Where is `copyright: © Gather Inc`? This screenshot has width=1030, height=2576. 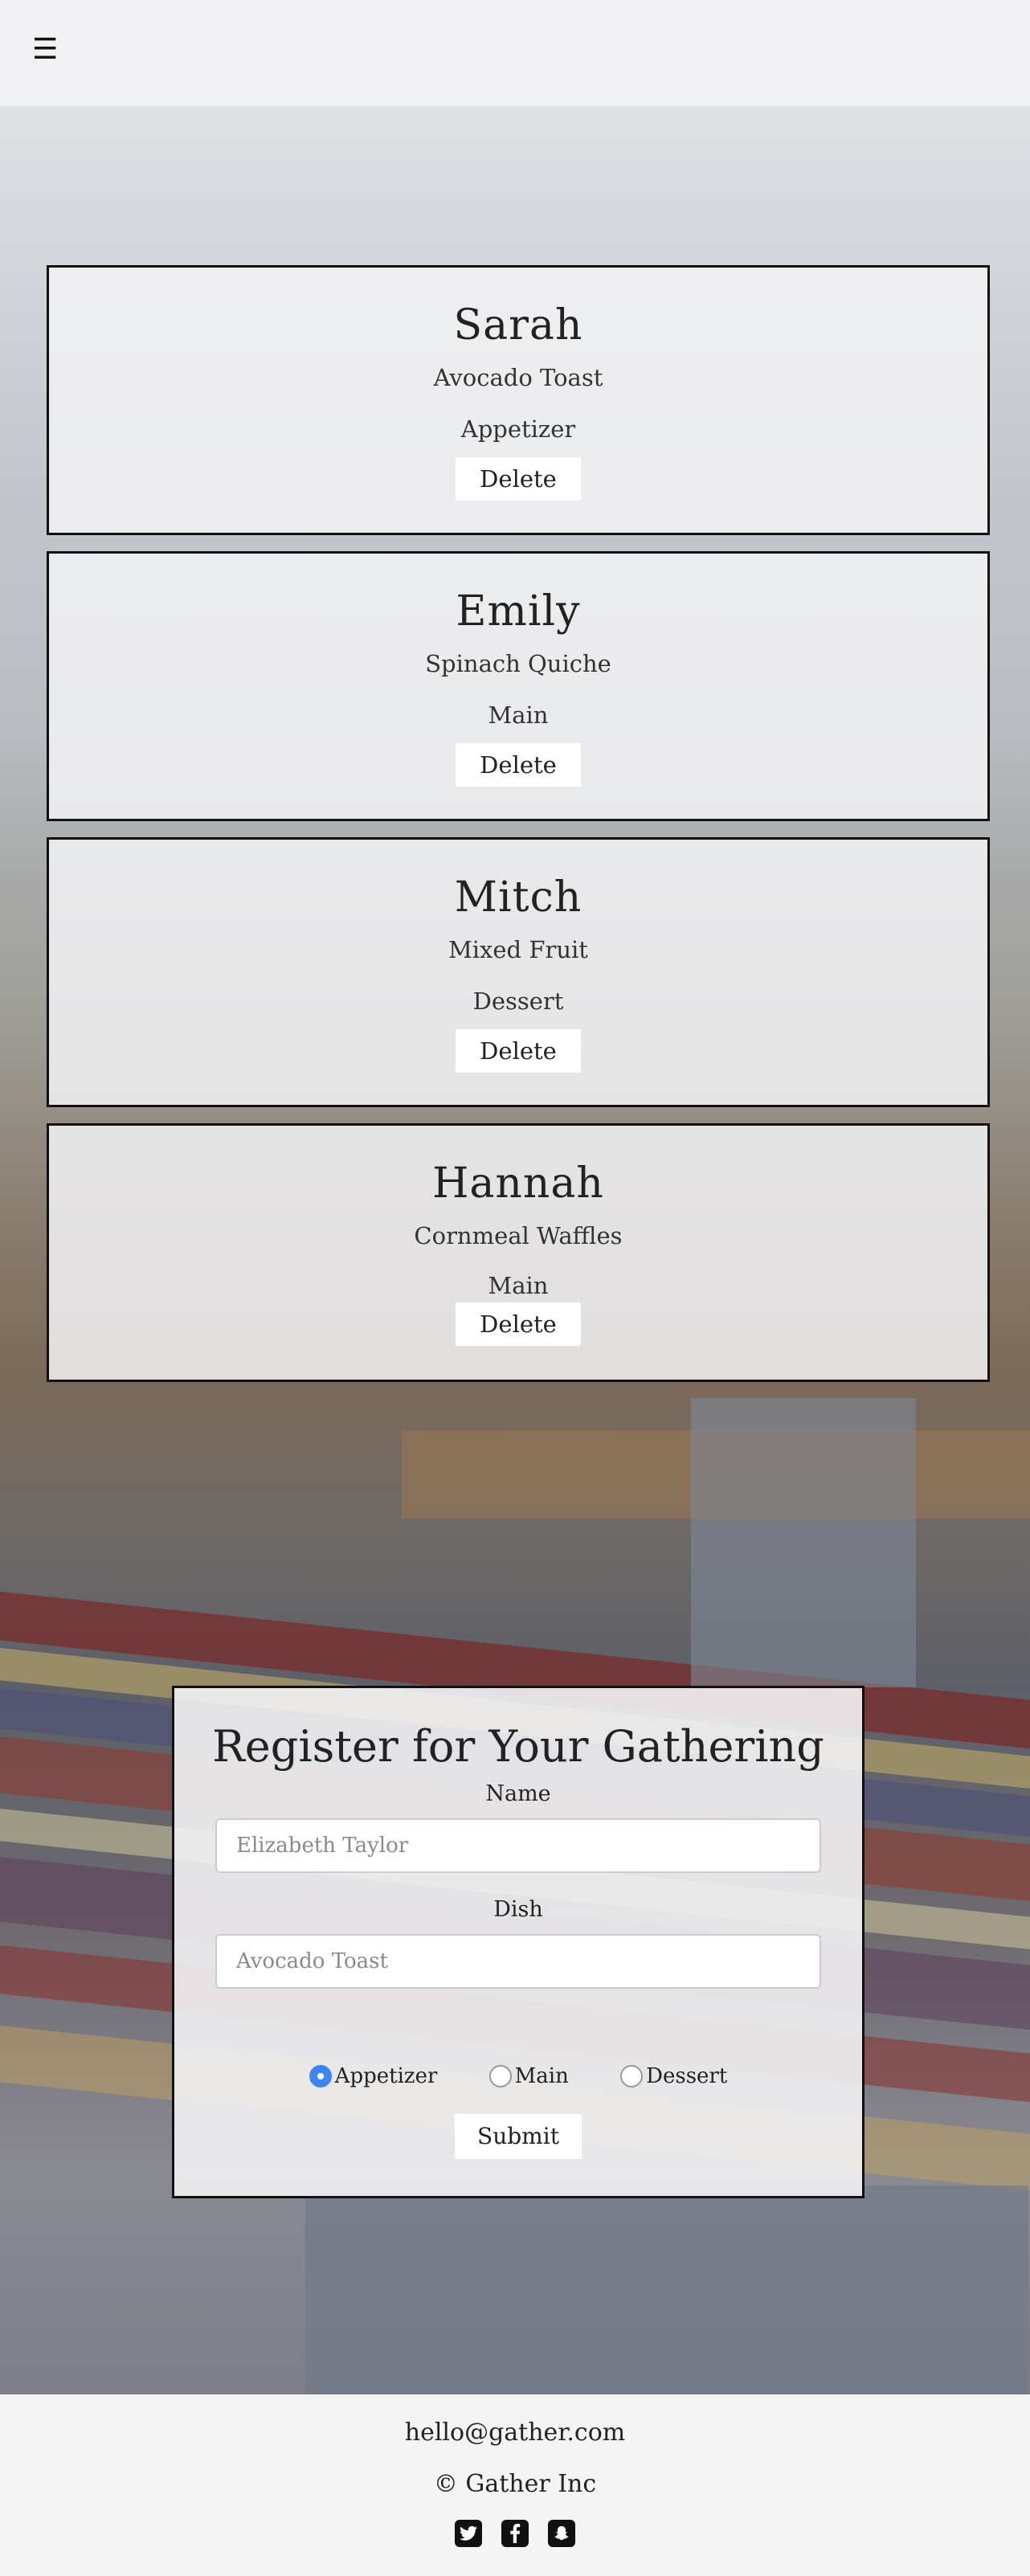
copyright: © Gather Inc is located at coordinates (515, 2484).